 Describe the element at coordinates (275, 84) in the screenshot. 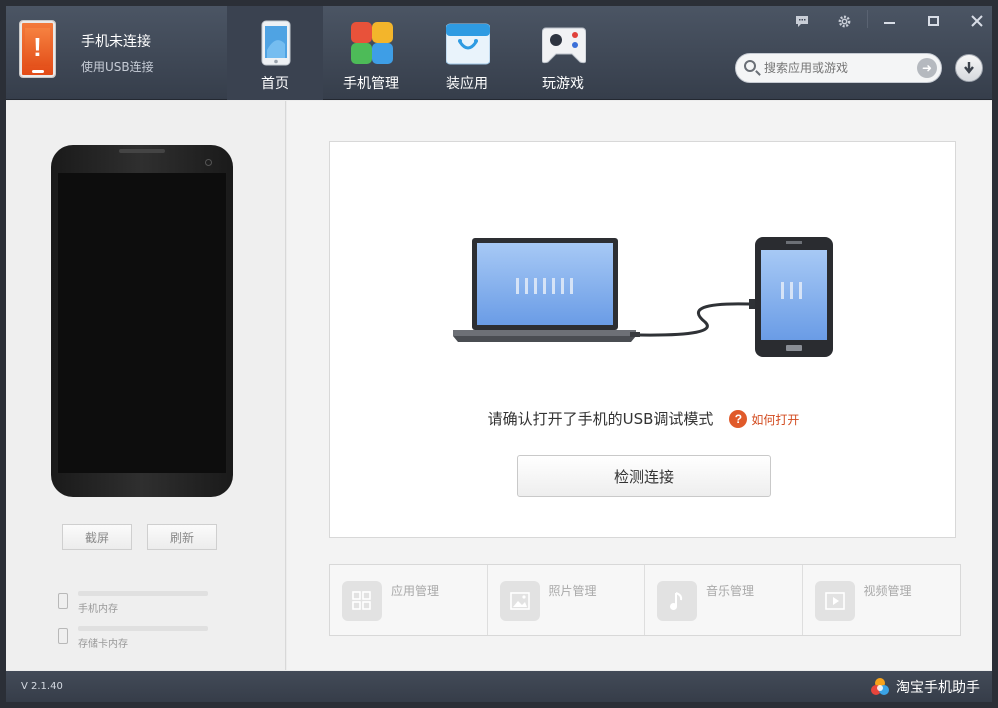

I see `nav-home-label: 首页` at that location.